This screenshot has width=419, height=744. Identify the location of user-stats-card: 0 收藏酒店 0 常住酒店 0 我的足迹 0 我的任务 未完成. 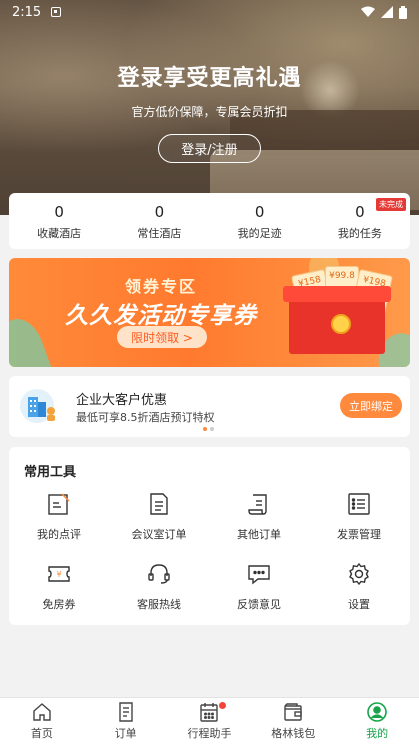
(209, 221).